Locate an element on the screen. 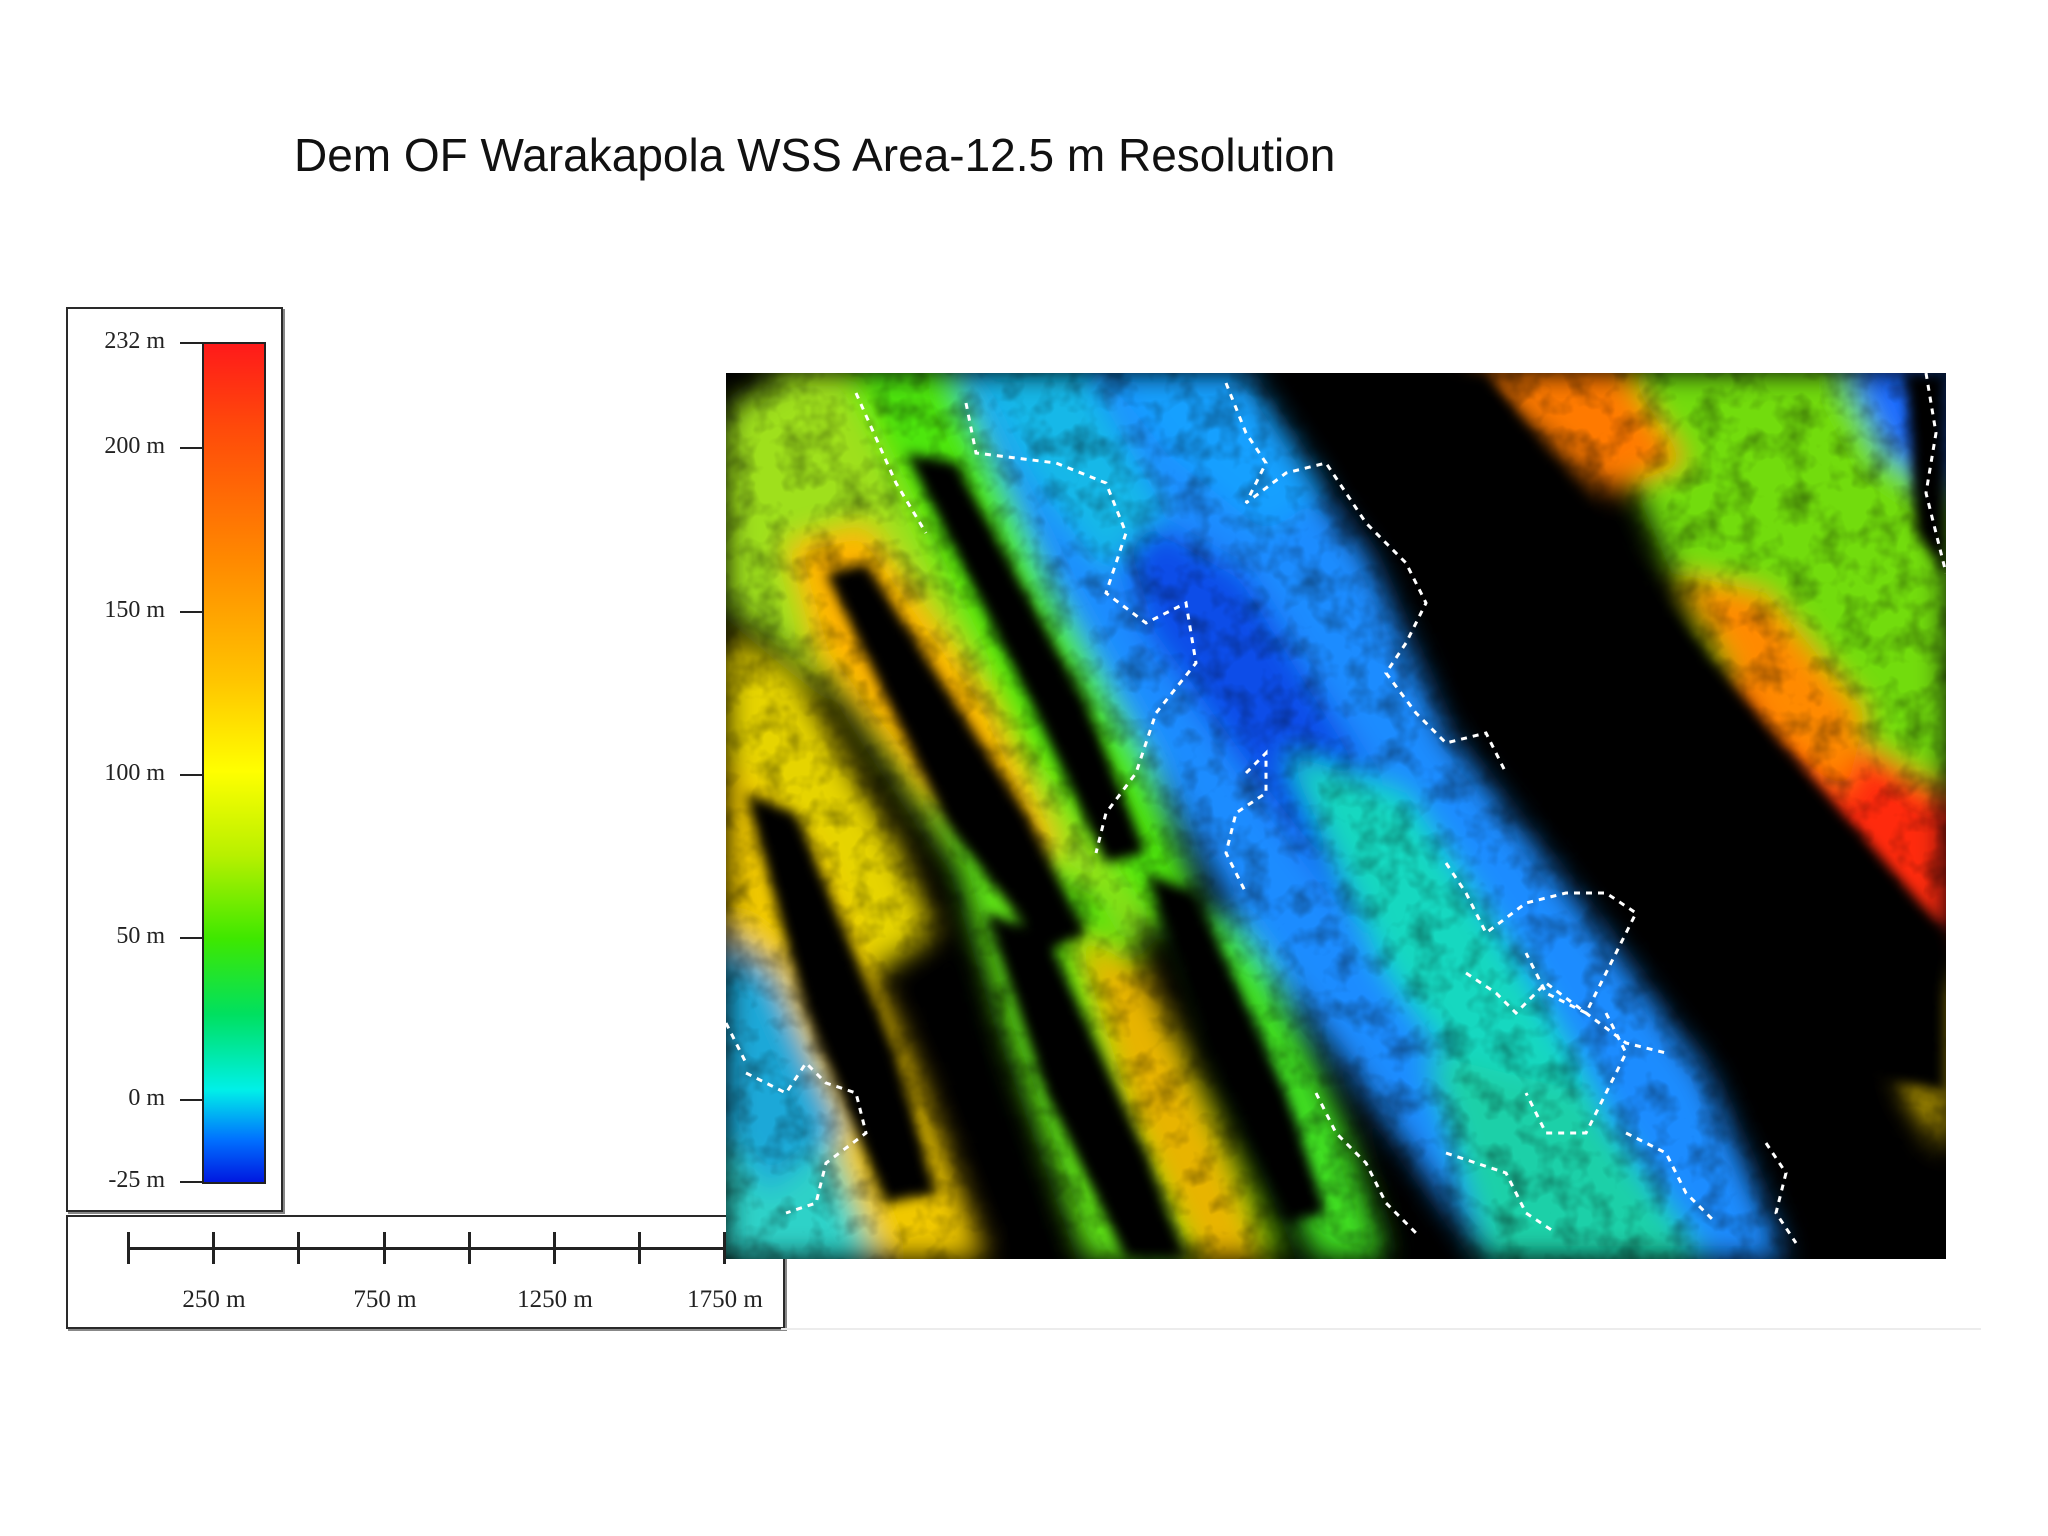 Image resolution: width=2048 pixels, height=1536 pixels. scale-bar: 250 m 750 m 1250 m 1750 m is located at coordinates (425, 1272).